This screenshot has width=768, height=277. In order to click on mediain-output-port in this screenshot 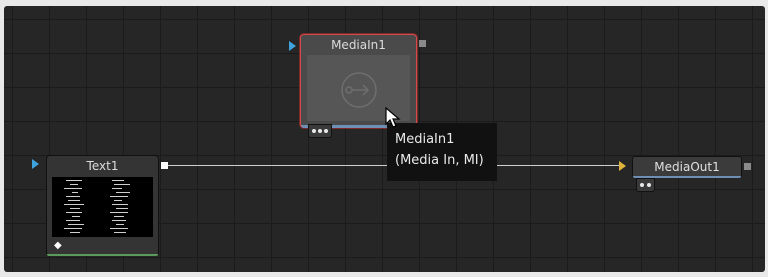, I will do `click(422, 43)`.